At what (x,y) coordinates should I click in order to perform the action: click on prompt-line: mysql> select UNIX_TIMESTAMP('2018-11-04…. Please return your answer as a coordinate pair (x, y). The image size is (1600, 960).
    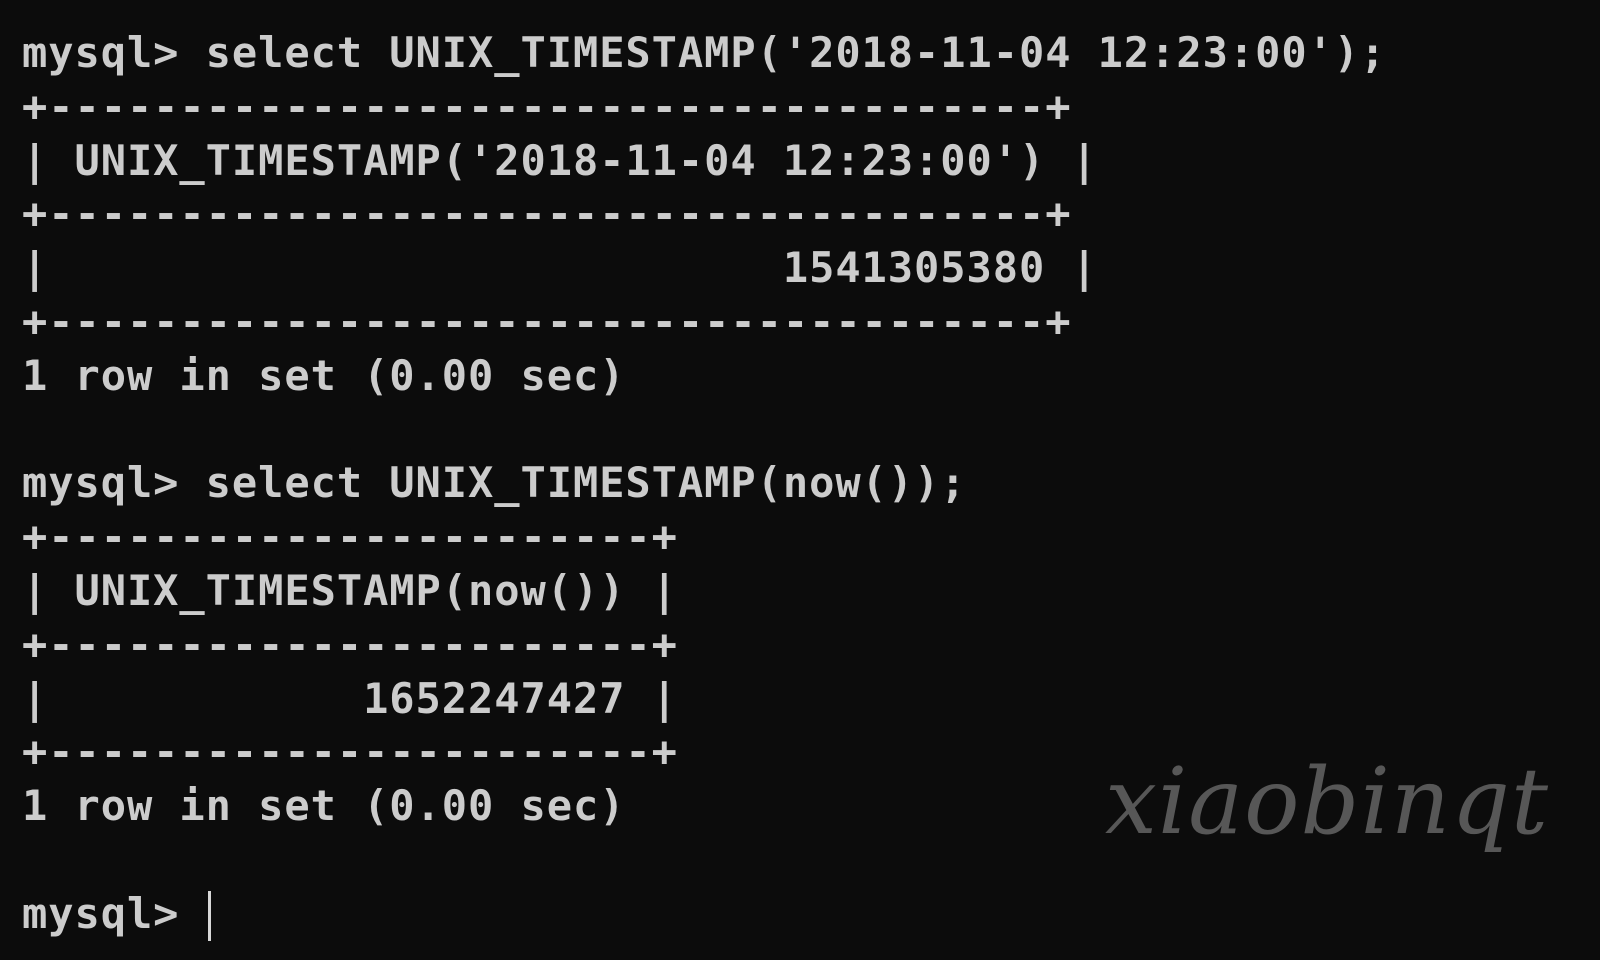
    Looking at the image, I should click on (704, 52).